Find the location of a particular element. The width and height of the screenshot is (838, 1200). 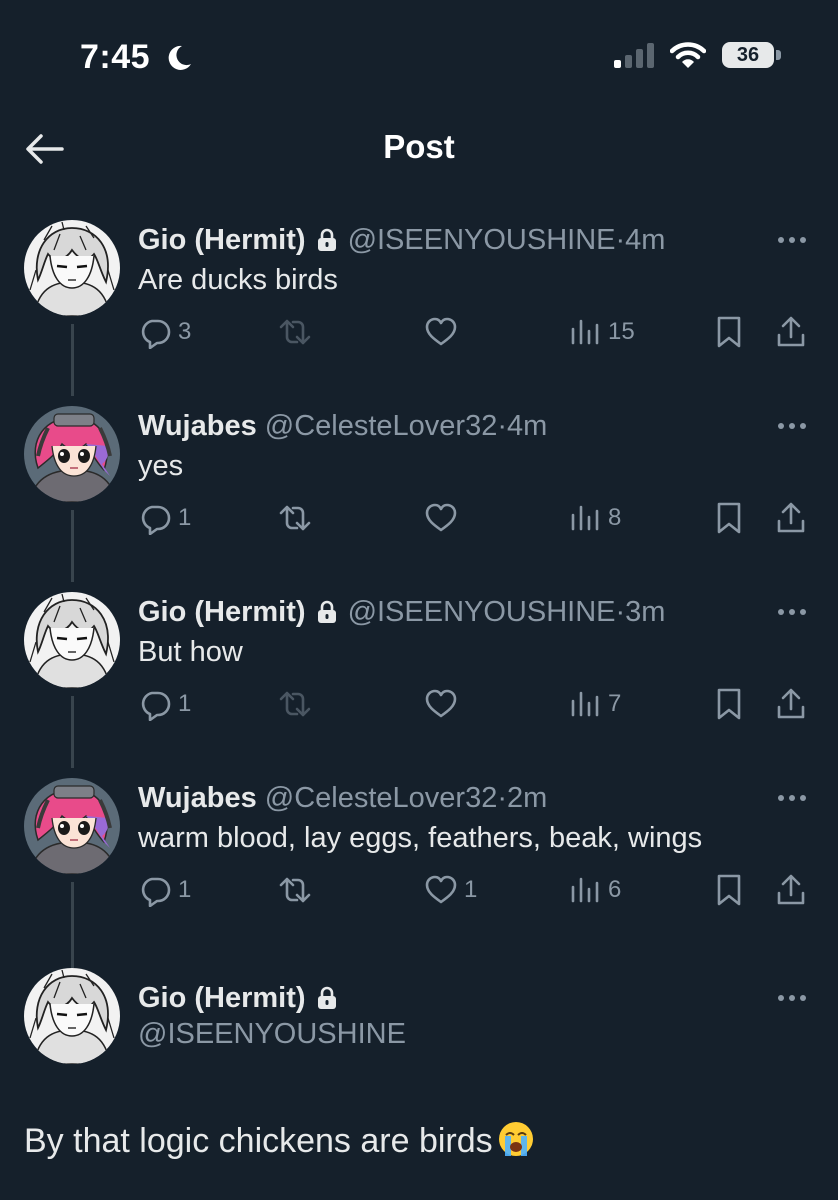

main-tweet-text: By that logic chickens are birds is located at coordinates (258, 1141).